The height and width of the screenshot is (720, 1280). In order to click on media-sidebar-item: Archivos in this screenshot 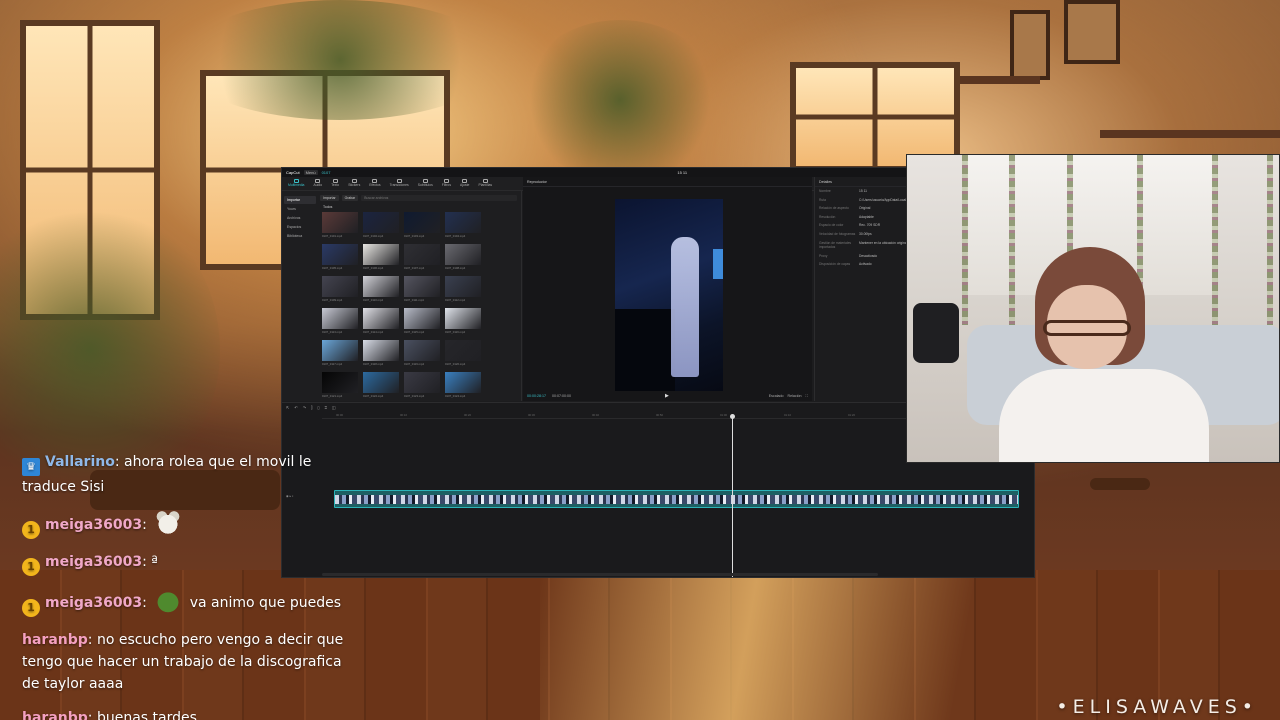, I will do `click(300, 218)`.